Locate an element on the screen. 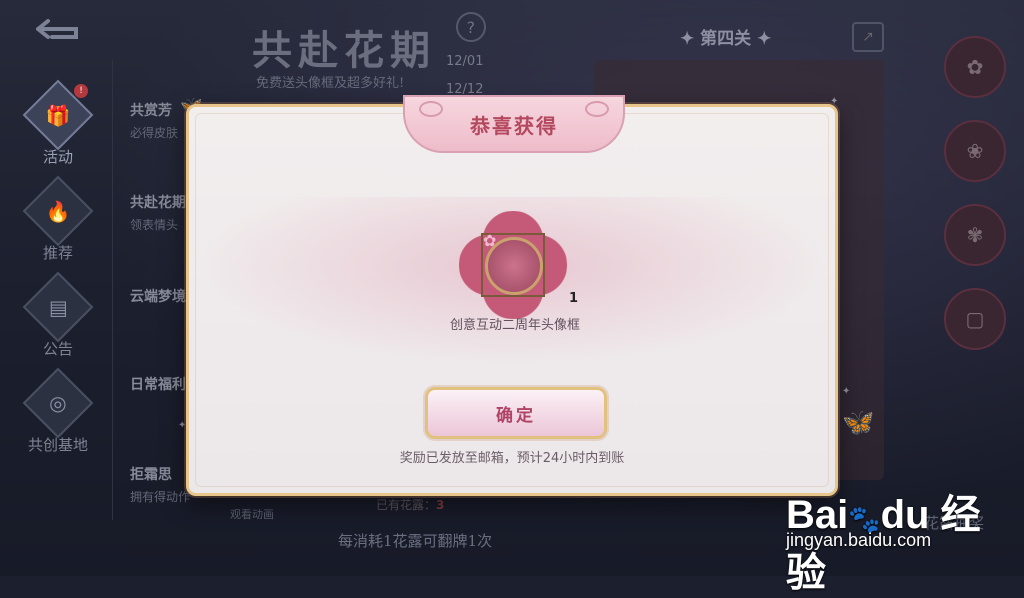 This screenshot has width=1024, height=598. mail-notice: 奖励已发放至邮箱，预计24小时内到账 is located at coordinates (512, 458).